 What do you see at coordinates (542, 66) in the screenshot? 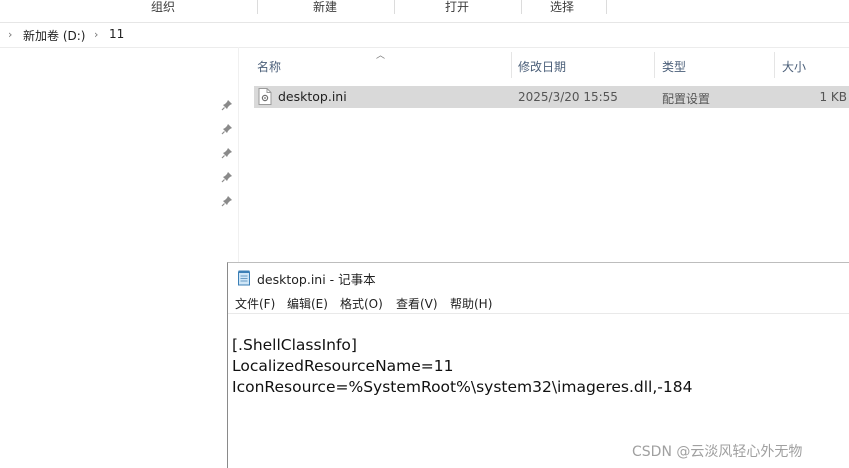
I see `column-header-date: 修改日期` at bounding box center [542, 66].